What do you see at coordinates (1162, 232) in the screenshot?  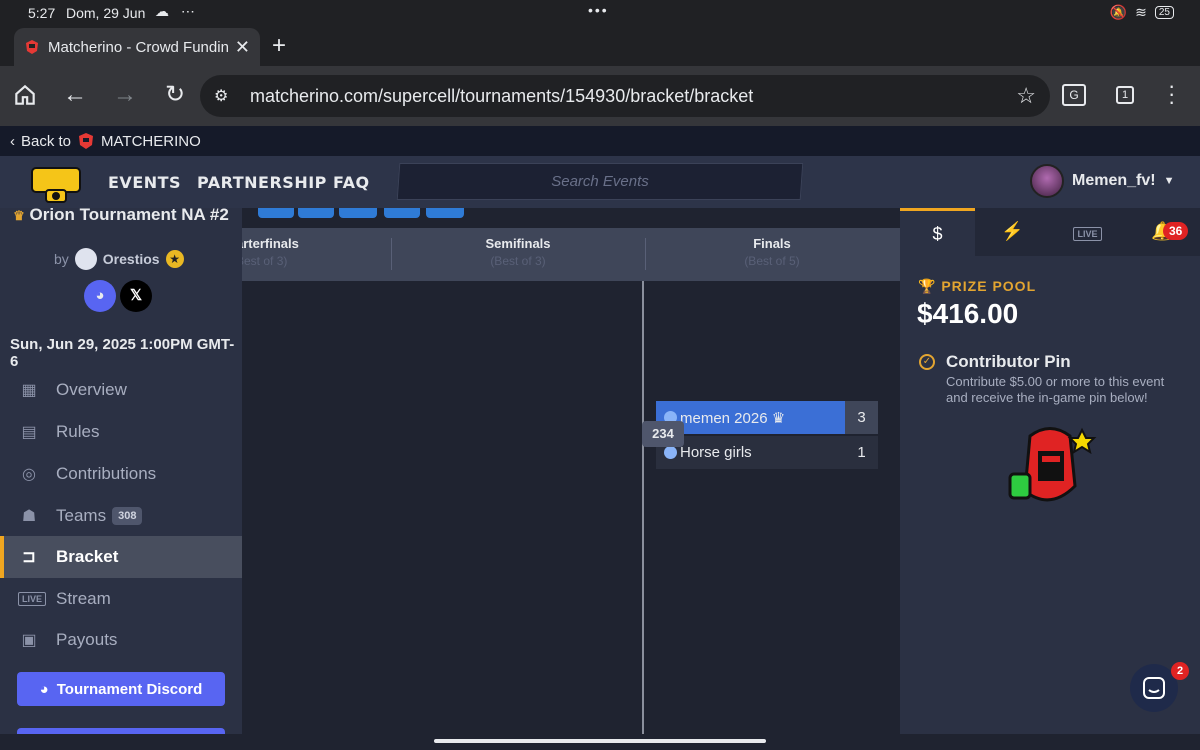 I see `tab-notifications: 🔔36` at bounding box center [1162, 232].